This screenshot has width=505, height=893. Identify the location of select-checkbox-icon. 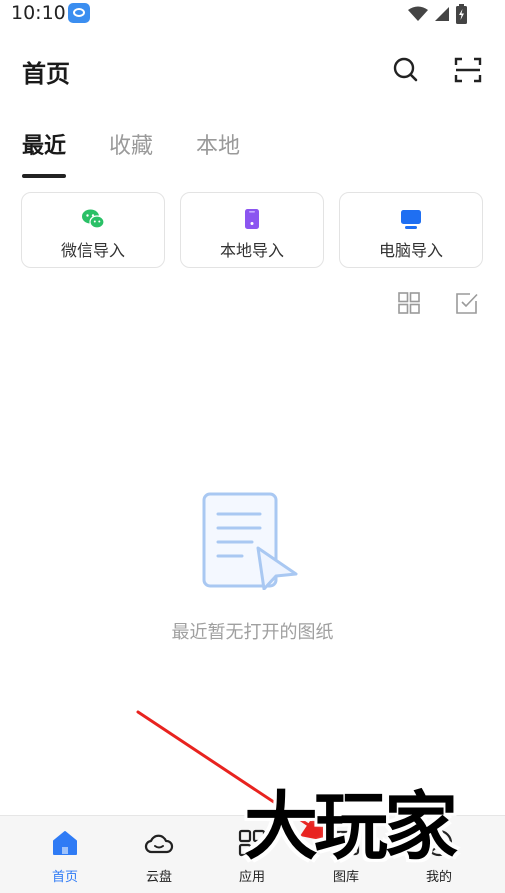
(467, 303).